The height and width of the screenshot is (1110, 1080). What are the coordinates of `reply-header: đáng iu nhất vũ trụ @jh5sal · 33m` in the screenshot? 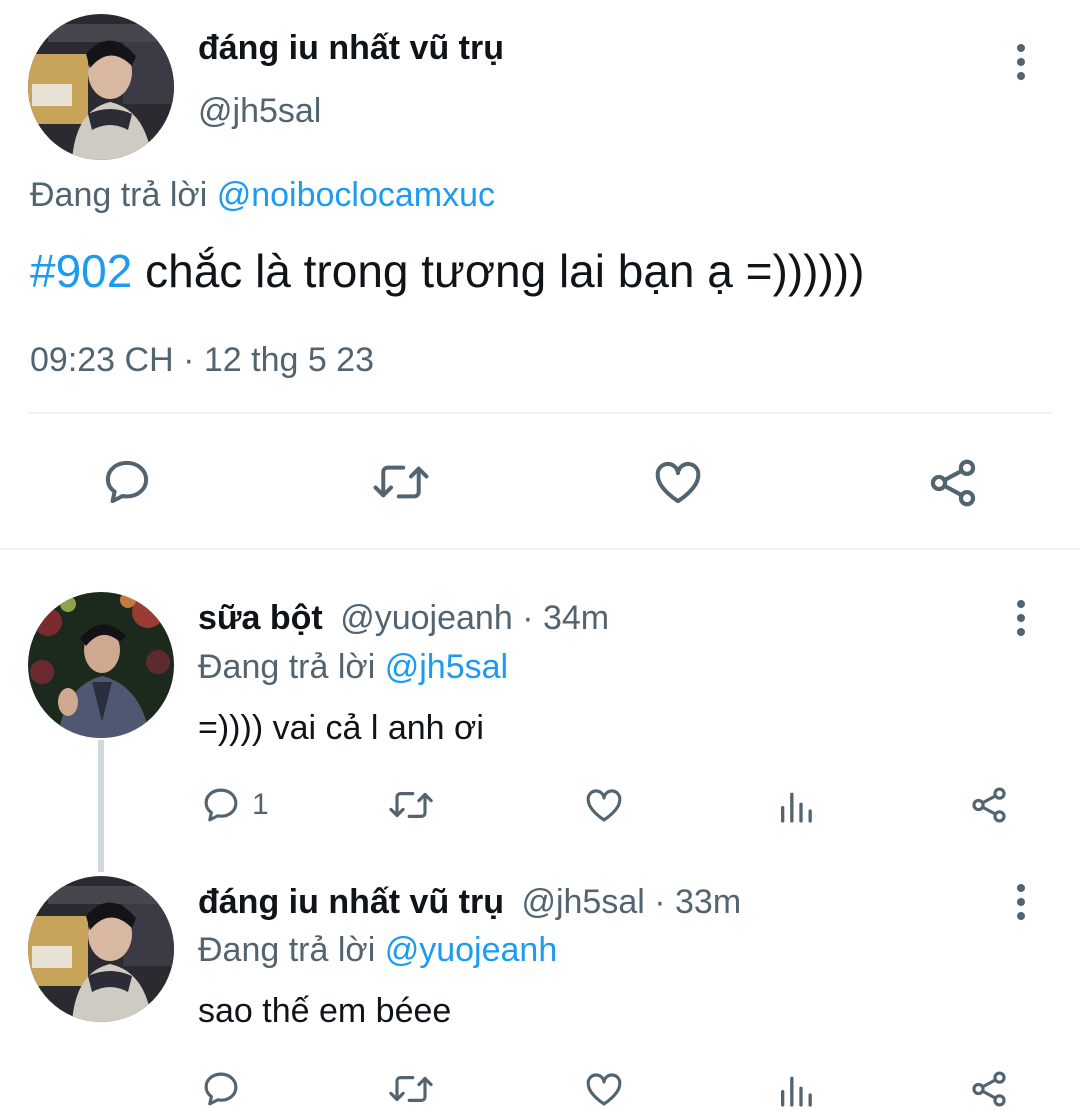 It's located at (469, 902).